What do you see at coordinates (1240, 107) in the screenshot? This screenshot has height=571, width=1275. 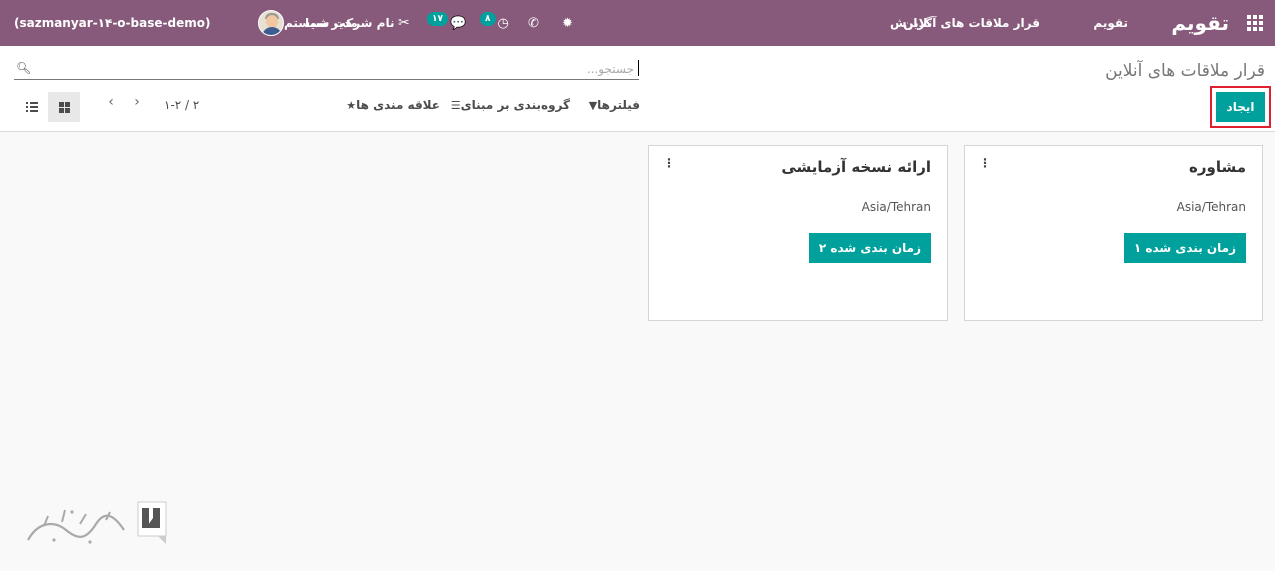 I see `create-button: ایجاد` at bounding box center [1240, 107].